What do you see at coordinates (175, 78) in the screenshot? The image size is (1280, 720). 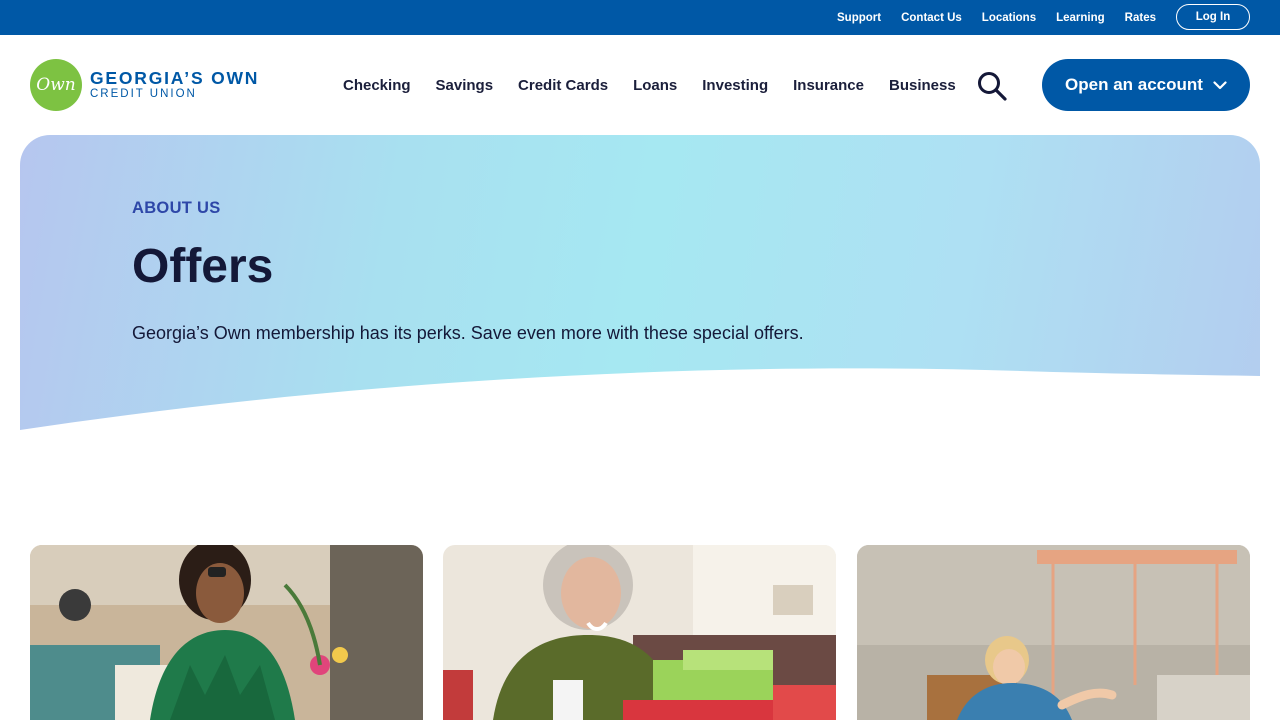 I see `logo-line-1: GEORGIA’S OWN` at bounding box center [175, 78].